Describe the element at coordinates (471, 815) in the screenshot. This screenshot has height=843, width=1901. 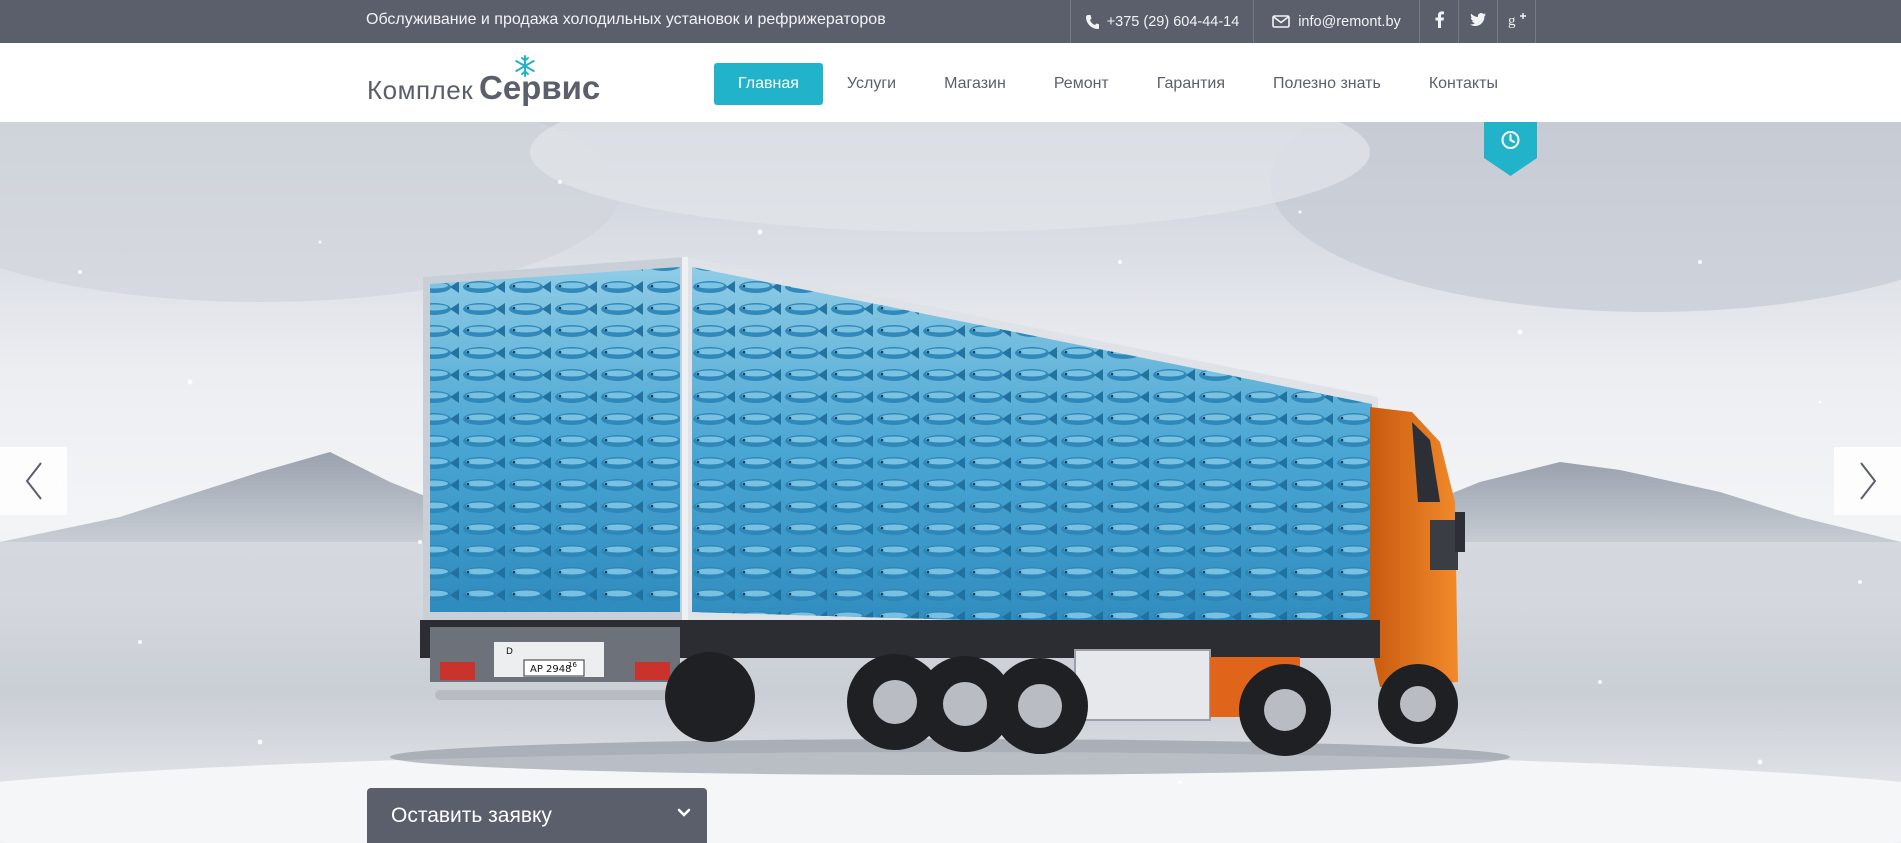
I see `request-label: Оставить заявку` at that location.